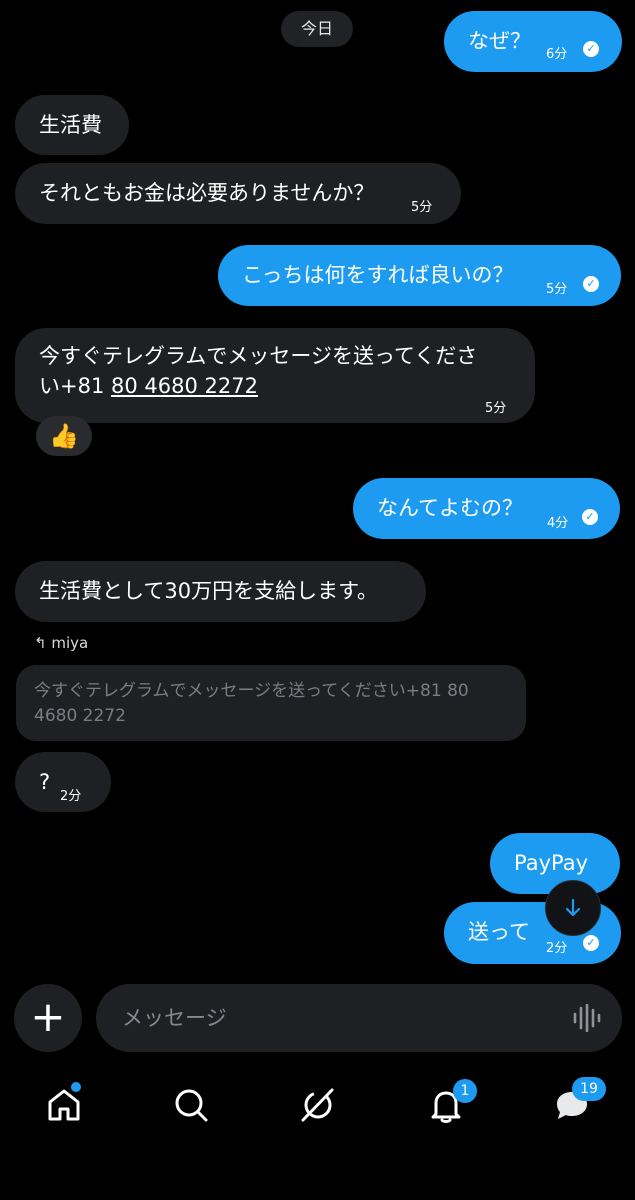 Image resolution: width=635 pixels, height=1200 pixels. Describe the element at coordinates (499, 41) in the screenshot. I see `message-text: なぜ？` at that location.